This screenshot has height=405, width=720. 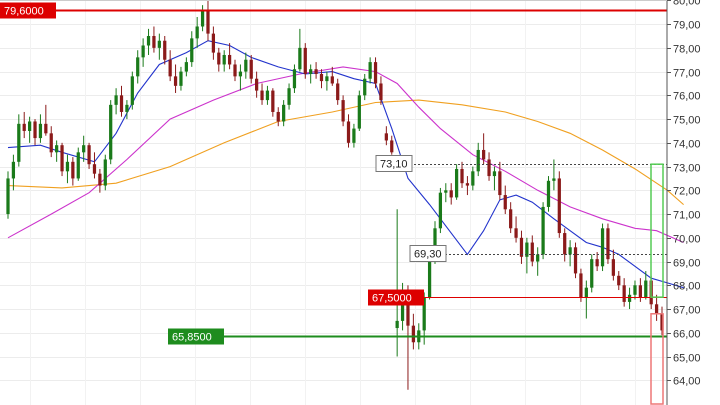 What do you see at coordinates (687, 4) in the screenshot?
I see `y-tick-label: 80,00` at bounding box center [687, 4].